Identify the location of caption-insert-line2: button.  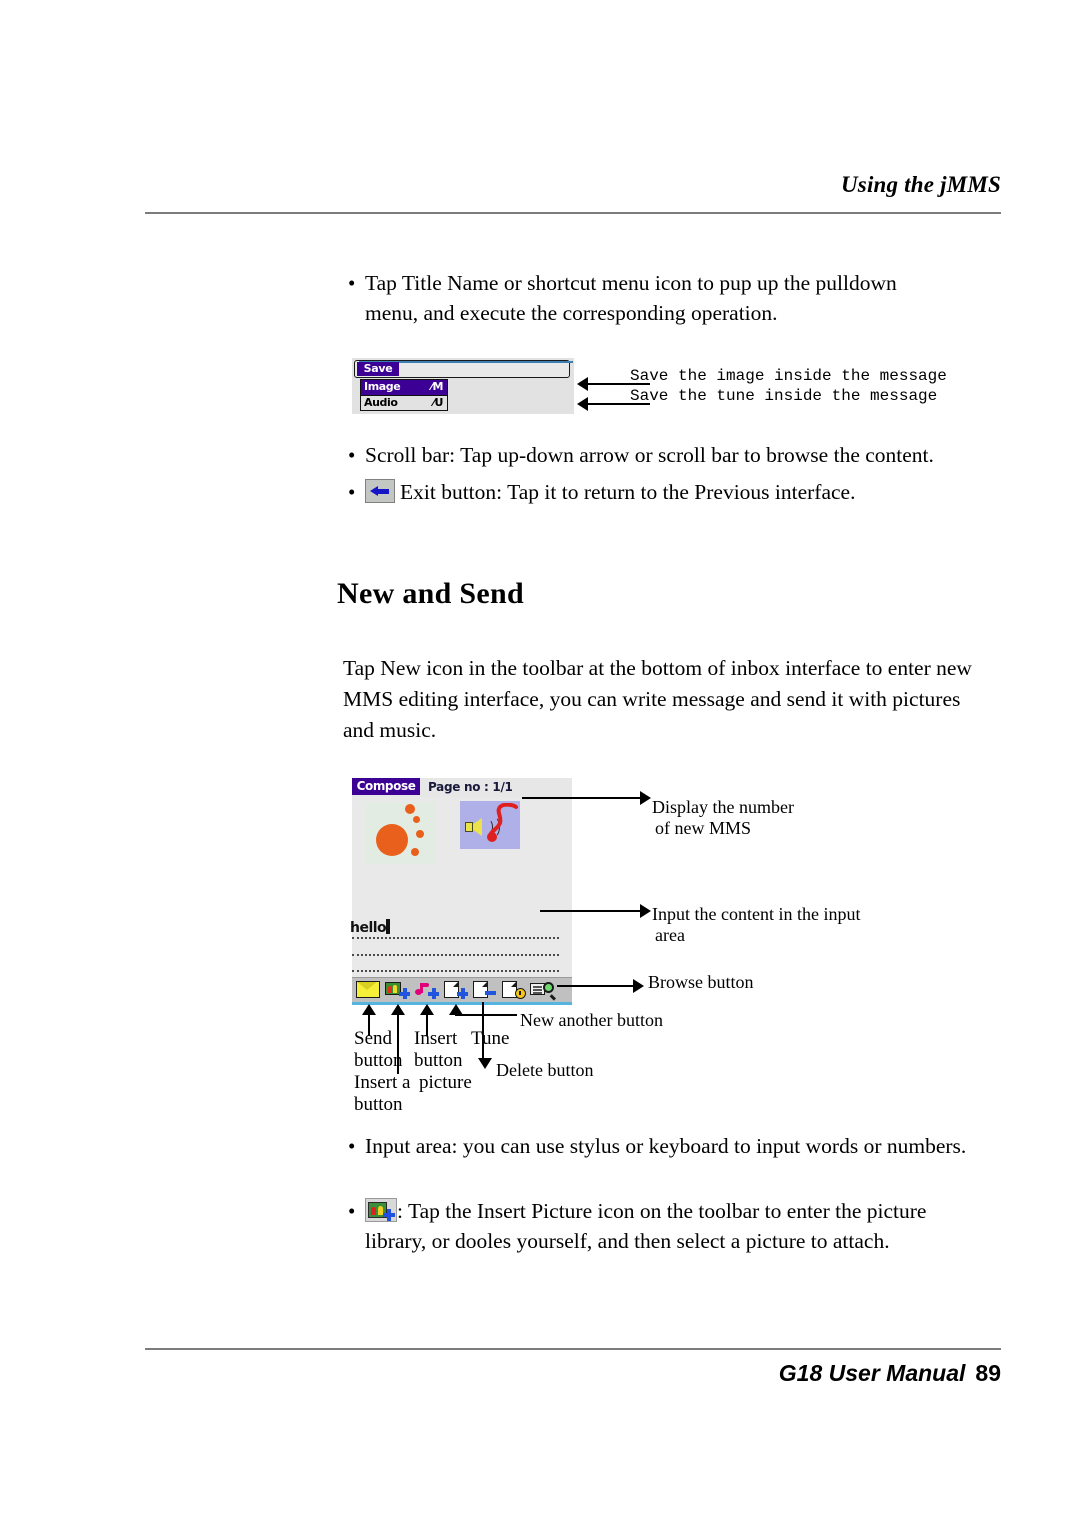
(438, 1060).